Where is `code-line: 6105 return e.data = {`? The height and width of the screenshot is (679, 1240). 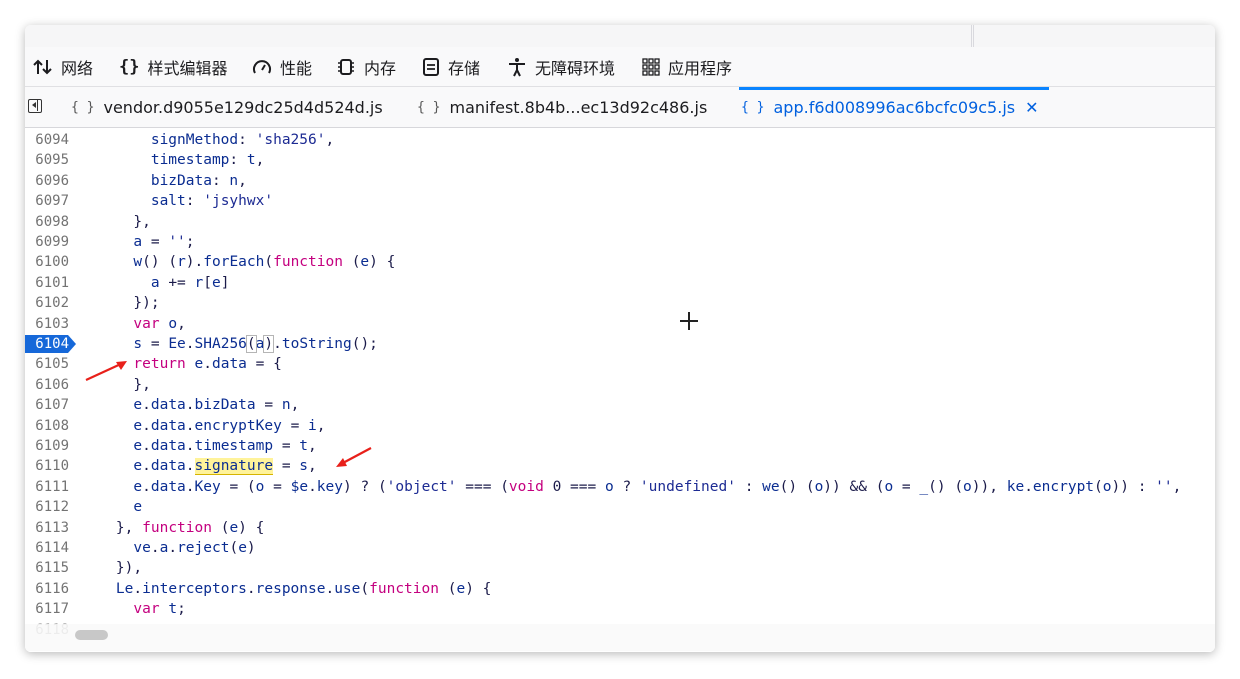
code-line: 6105 return e.data = { is located at coordinates (620, 364).